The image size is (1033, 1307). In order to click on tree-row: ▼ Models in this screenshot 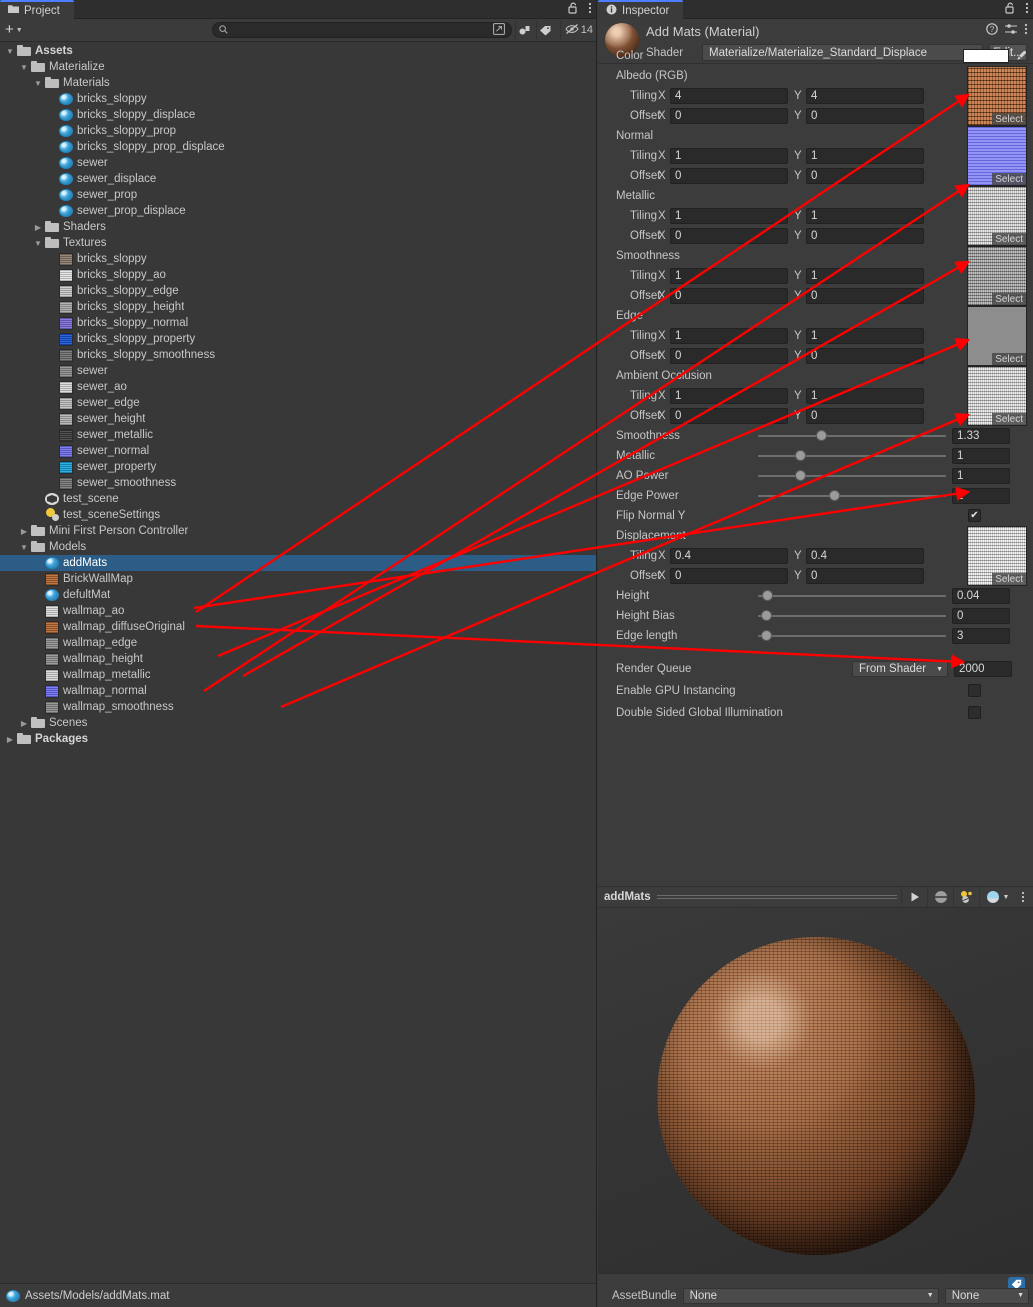, I will do `click(298, 547)`.